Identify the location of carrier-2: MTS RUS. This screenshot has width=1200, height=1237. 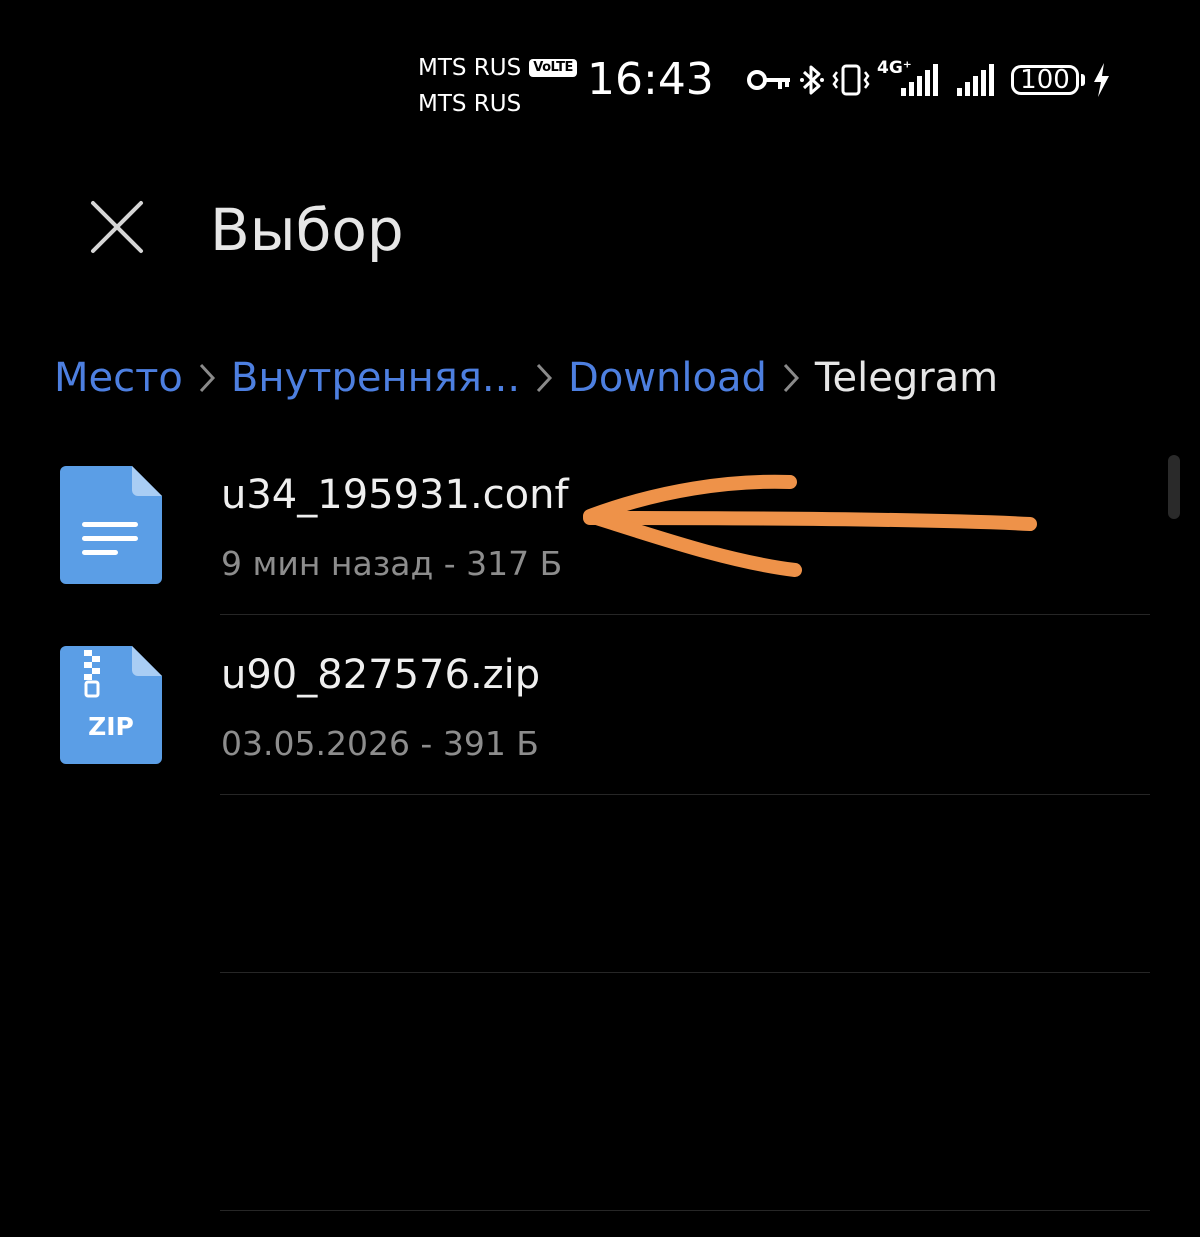
(497, 104).